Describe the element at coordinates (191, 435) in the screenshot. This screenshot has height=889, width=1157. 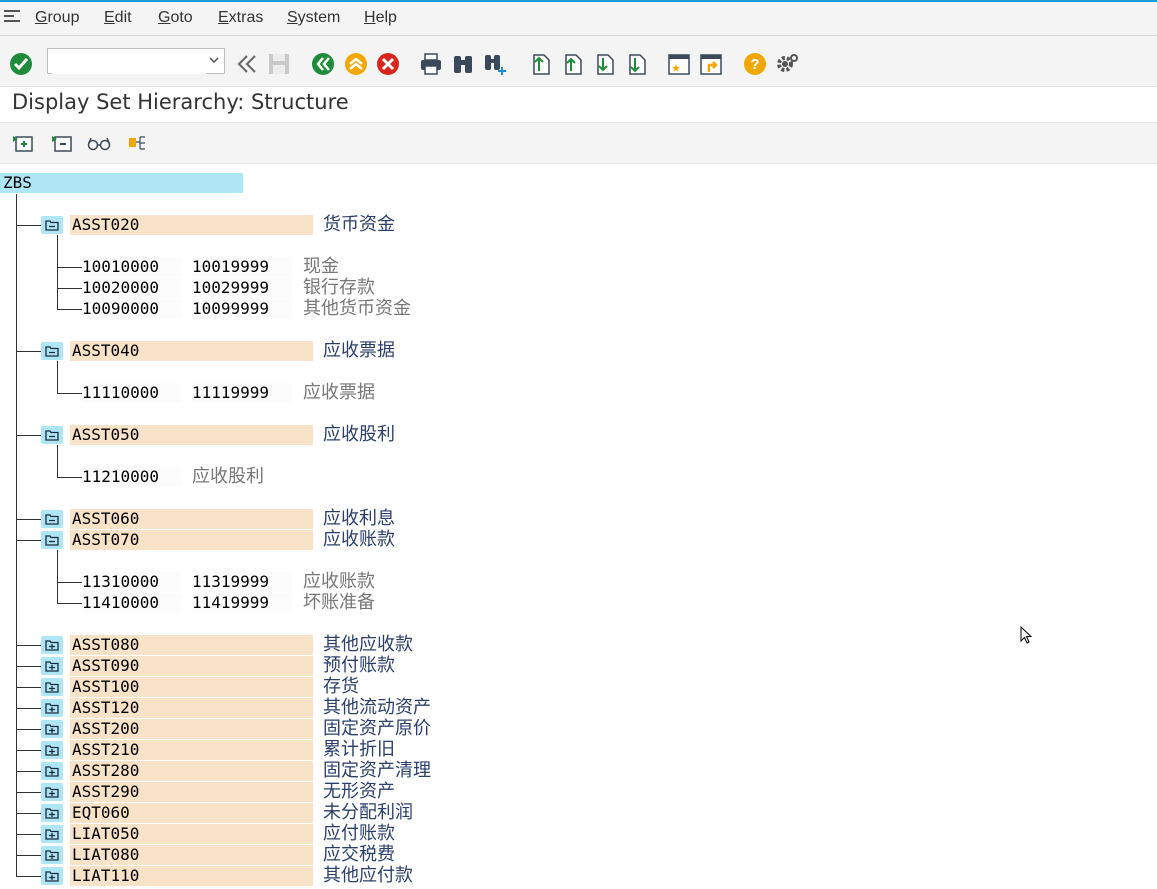
I see `node-id: ASST050` at that location.